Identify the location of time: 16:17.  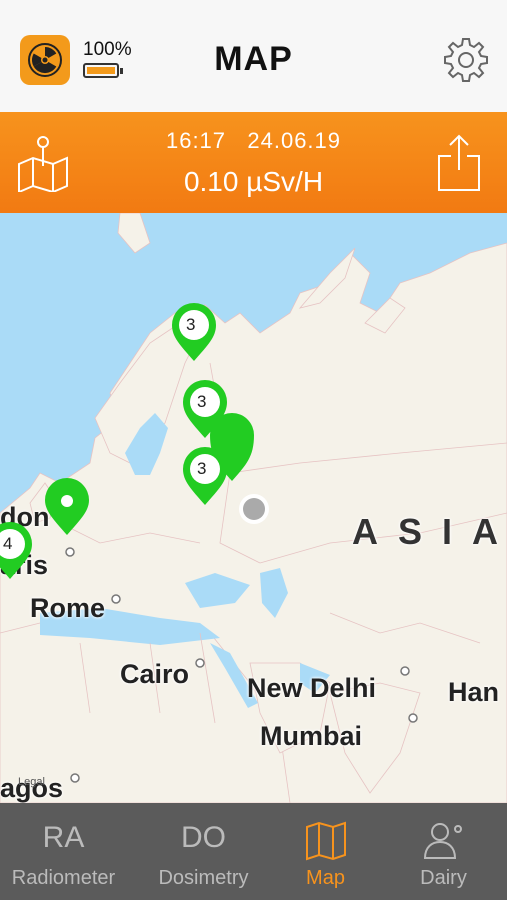
(196, 140).